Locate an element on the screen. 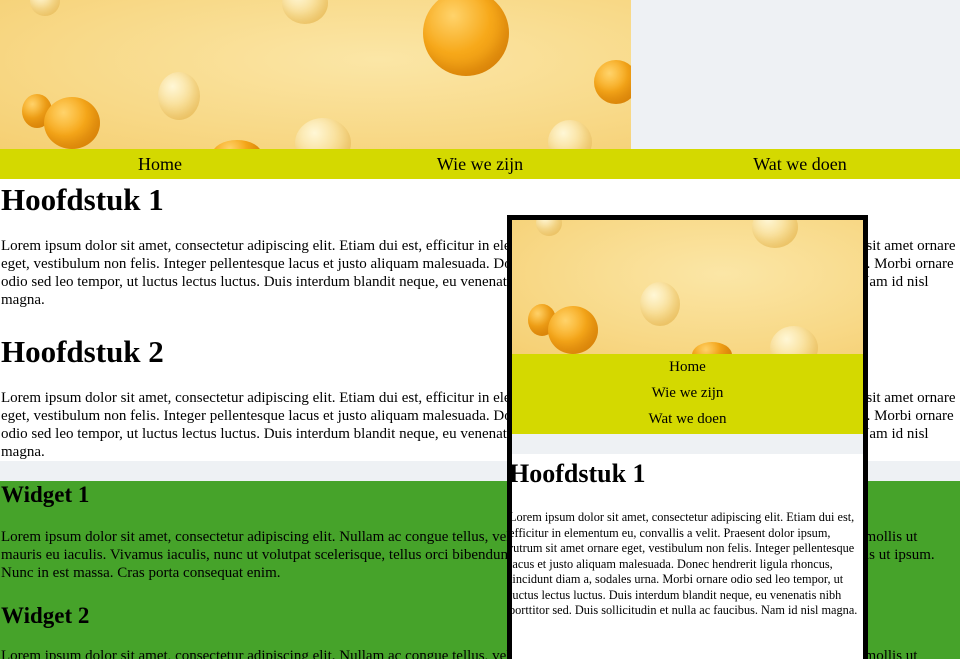  hero-empty-area is located at coordinates (795, 74).